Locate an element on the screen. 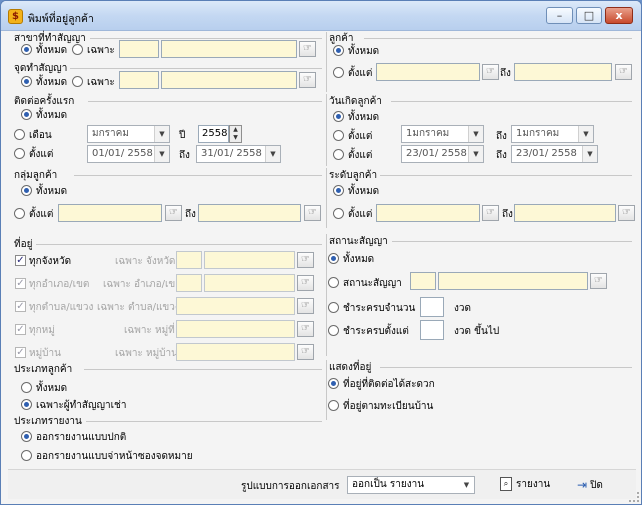 The width and height of the screenshot is (642, 505). maximize-button: □ is located at coordinates (589, 15).